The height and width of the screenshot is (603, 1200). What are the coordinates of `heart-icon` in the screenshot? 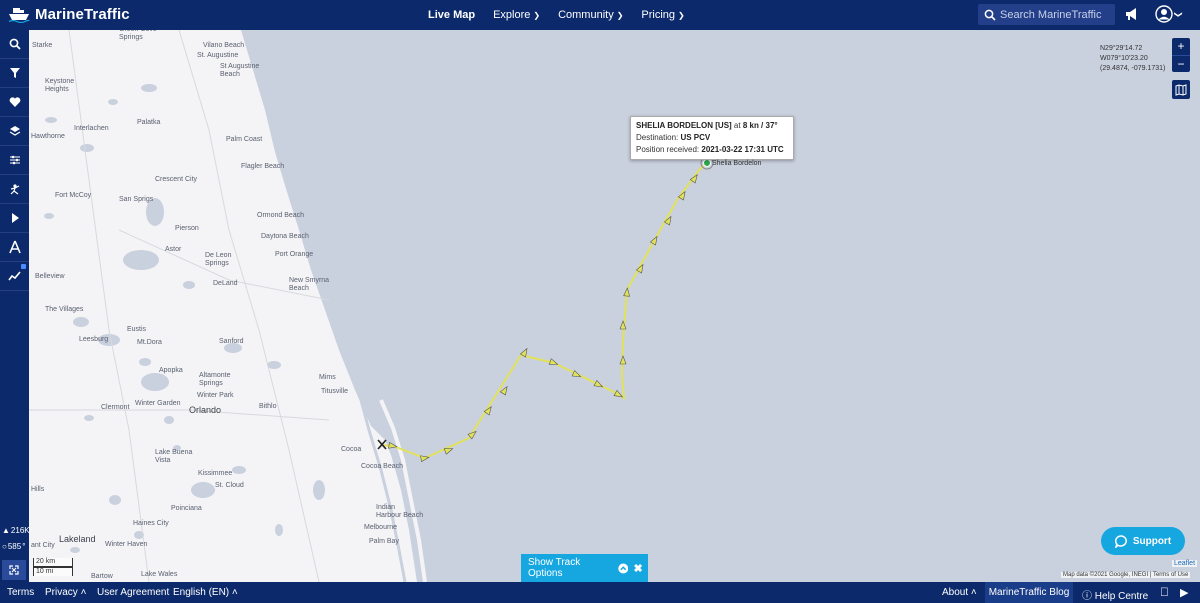 It's located at (14, 102).